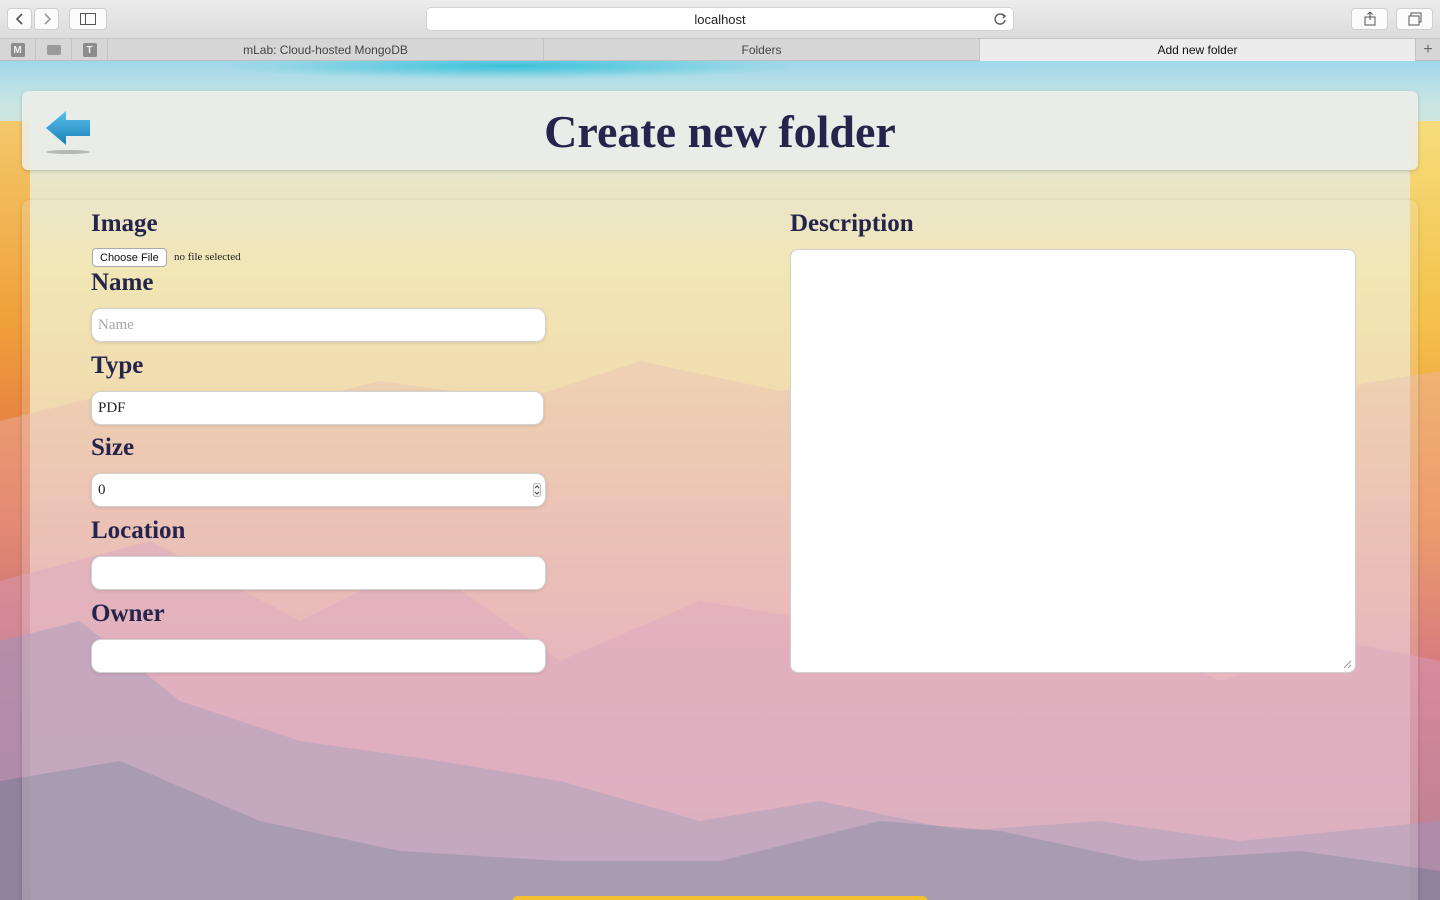  I want to click on tab-label: Folders, so click(761, 50).